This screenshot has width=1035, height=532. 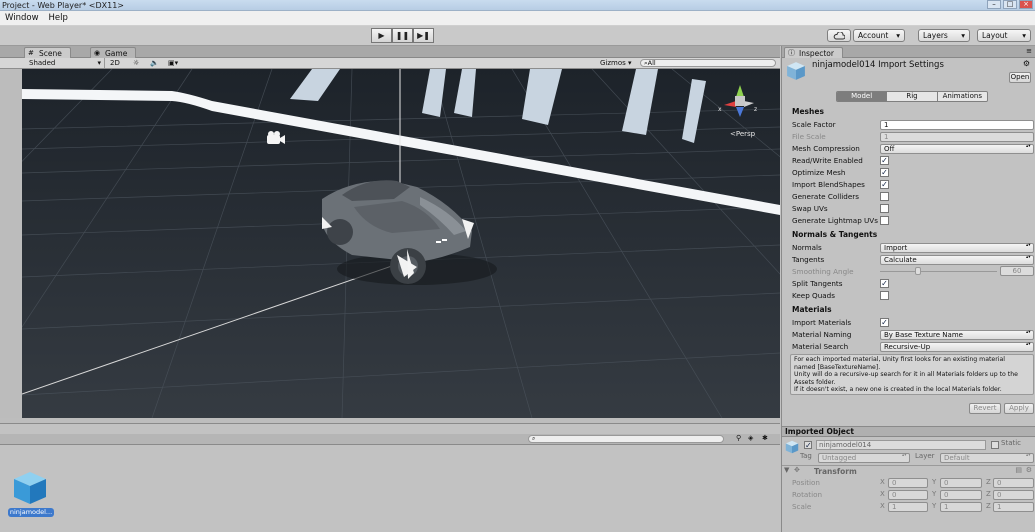 I want to click on object-name-field: ninjamodel014, so click(x=901, y=445).